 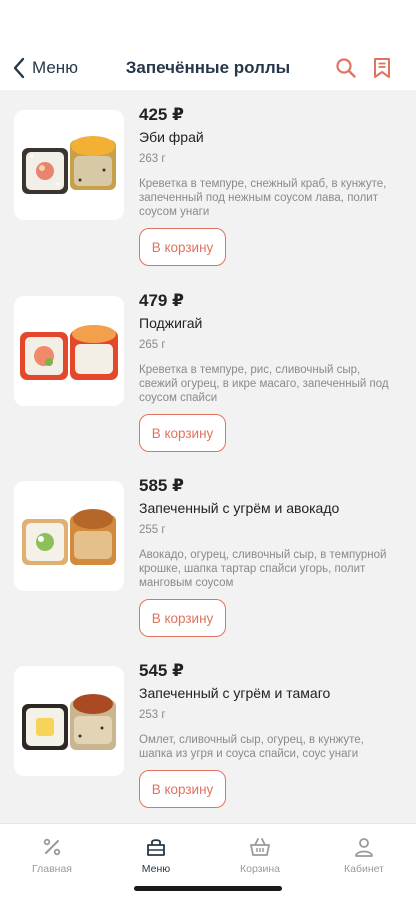 What do you see at coordinates (260, 847) in the screenshot?
I see `basket-icon` at bounding box center [260, 847].